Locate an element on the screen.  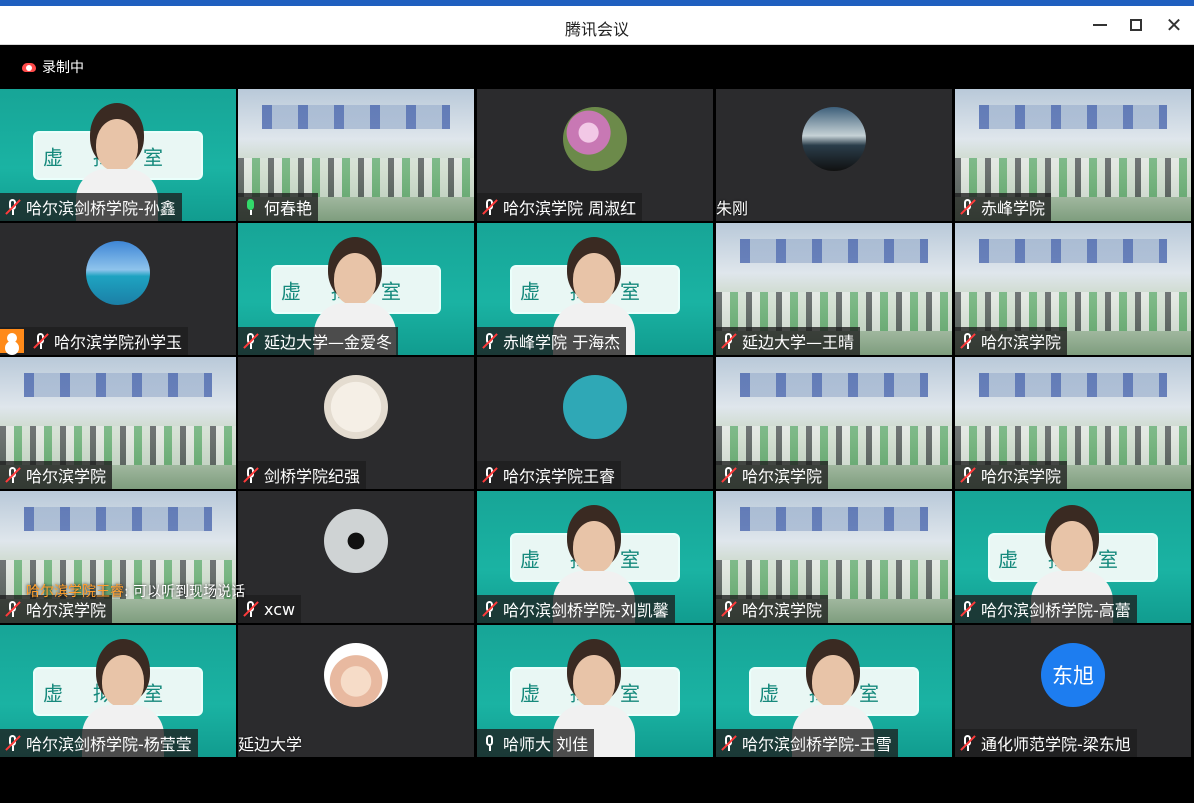
participant-tile: 赤峰学院 is located at coordinates (1073, 155).